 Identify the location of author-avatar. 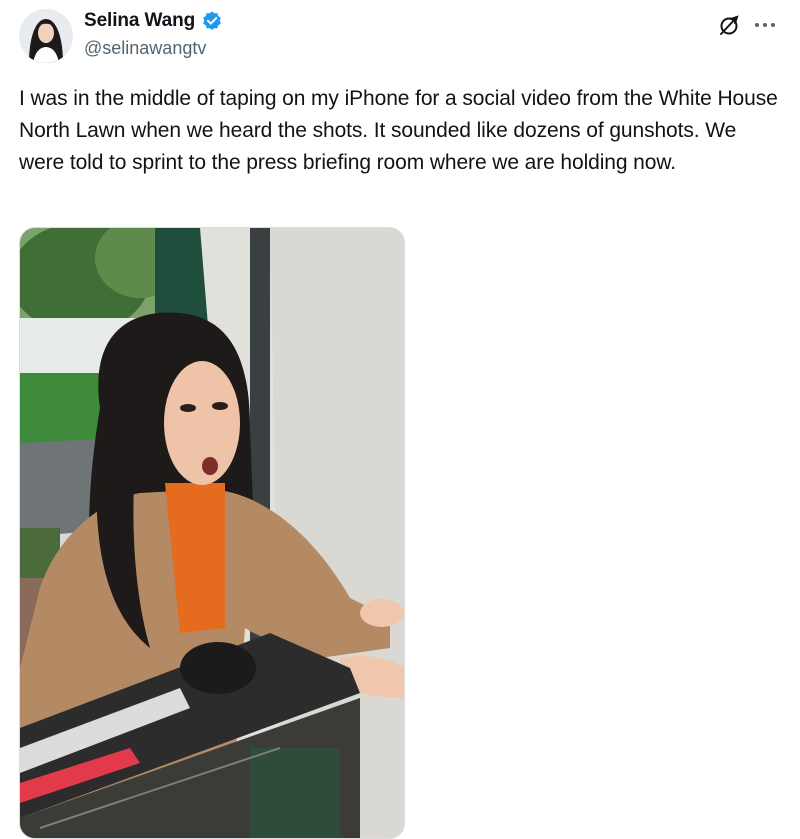
(46, 36).